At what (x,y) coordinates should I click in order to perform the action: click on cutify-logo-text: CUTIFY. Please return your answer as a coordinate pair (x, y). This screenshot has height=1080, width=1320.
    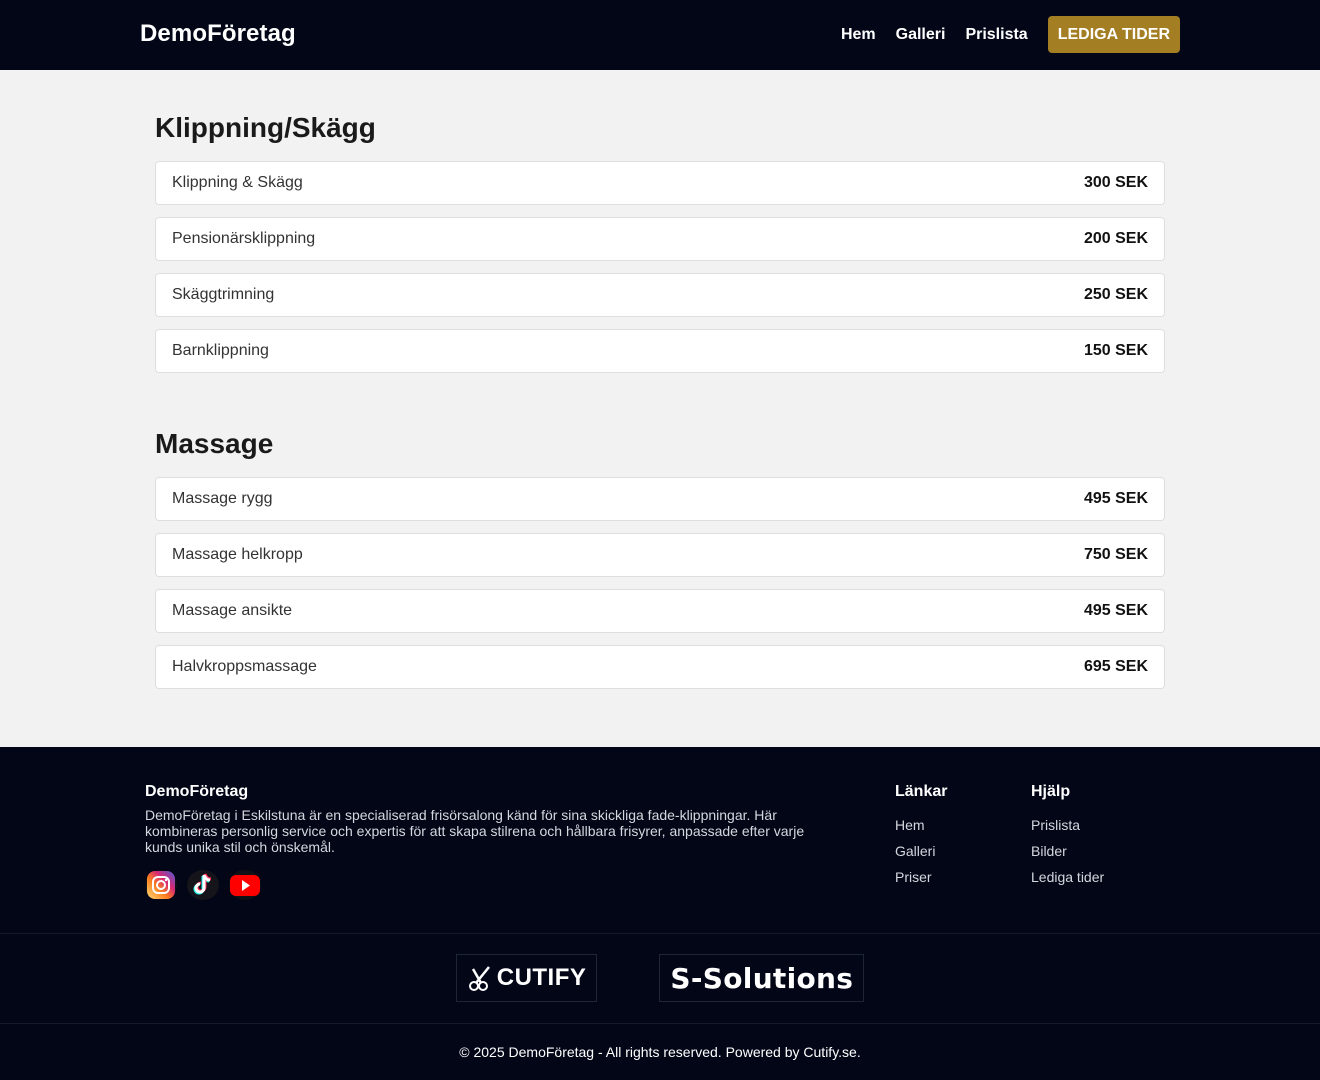
    Looking at the image, I should click on (541, 977).